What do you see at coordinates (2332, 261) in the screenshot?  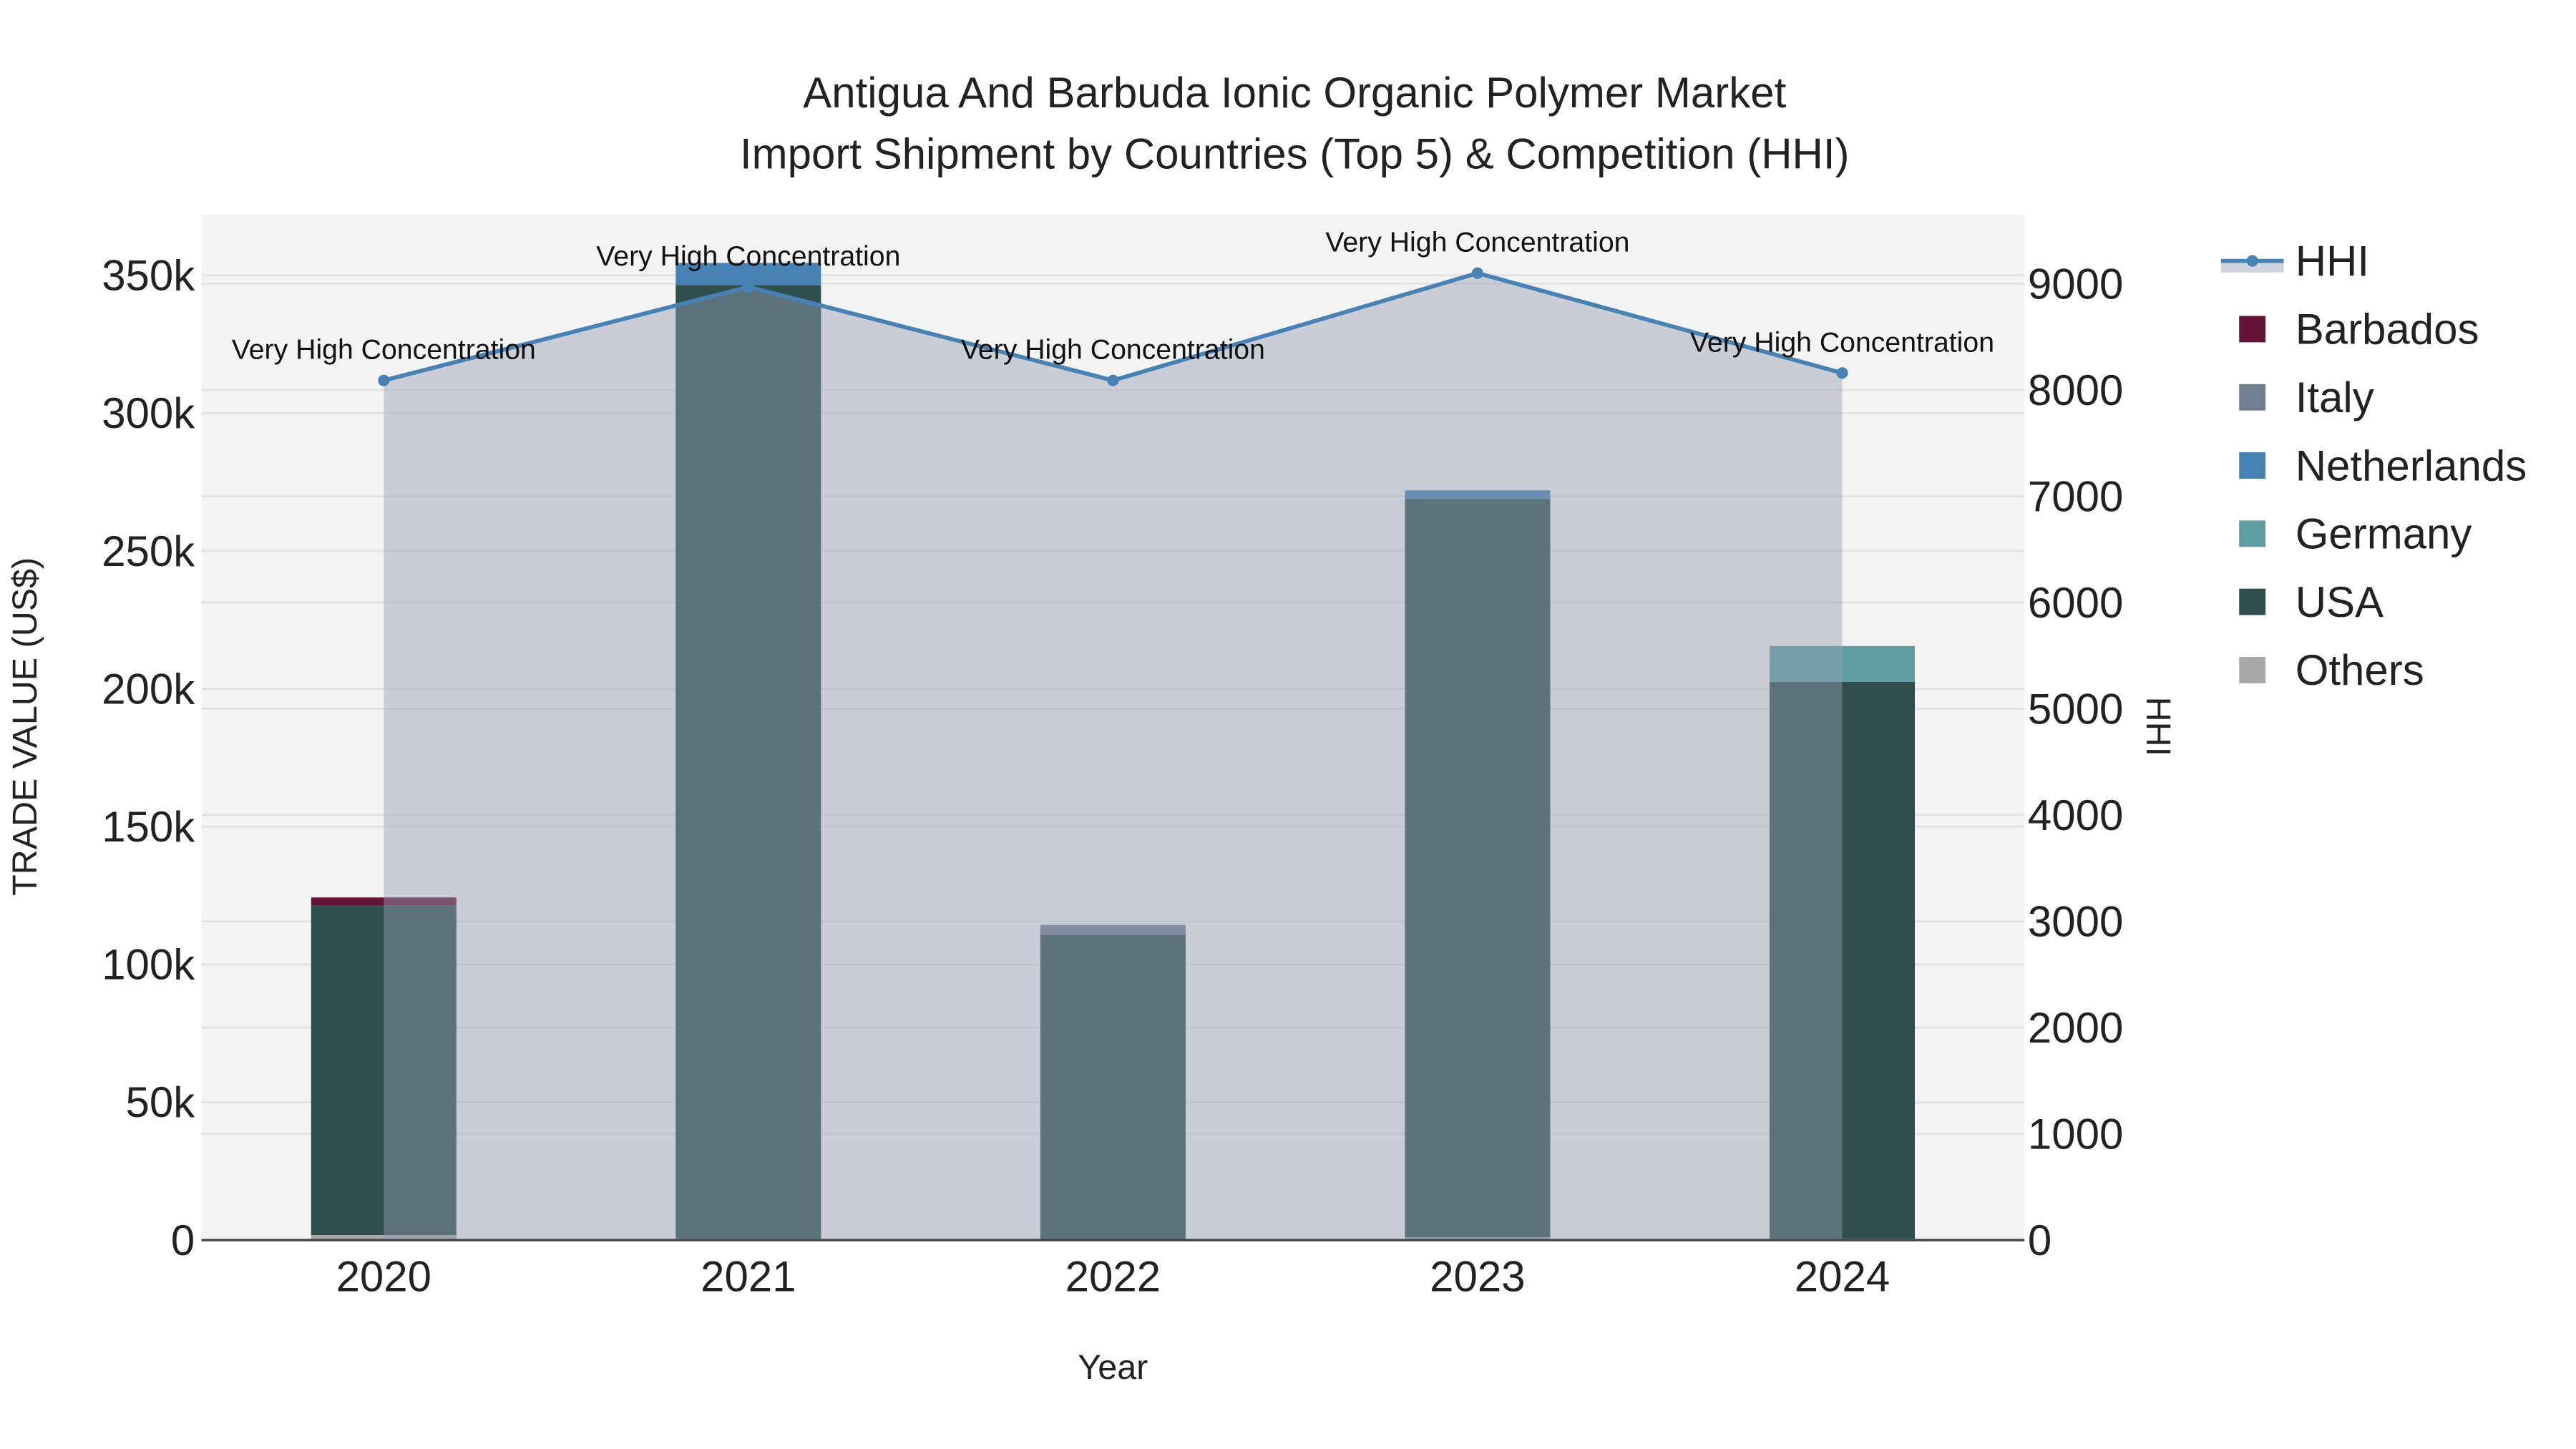 I see `legend-label-hhi: HHI` at bounding box center [2332, 261].